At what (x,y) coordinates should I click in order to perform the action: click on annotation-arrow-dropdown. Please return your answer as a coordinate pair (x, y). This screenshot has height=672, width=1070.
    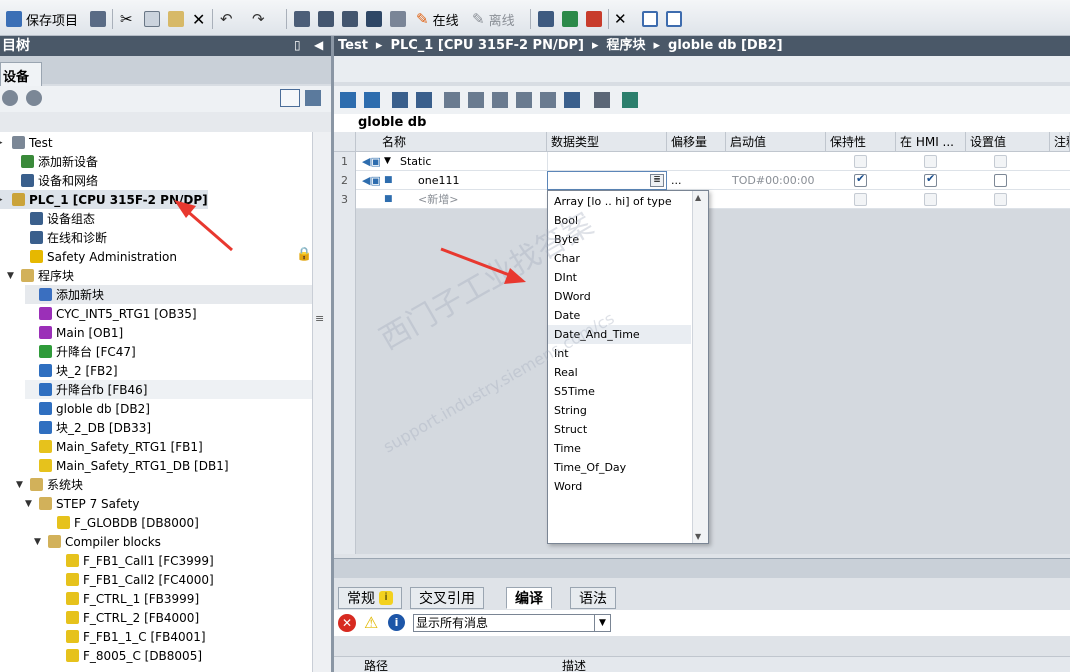
    Looking at the image, I should click on (483, 265).